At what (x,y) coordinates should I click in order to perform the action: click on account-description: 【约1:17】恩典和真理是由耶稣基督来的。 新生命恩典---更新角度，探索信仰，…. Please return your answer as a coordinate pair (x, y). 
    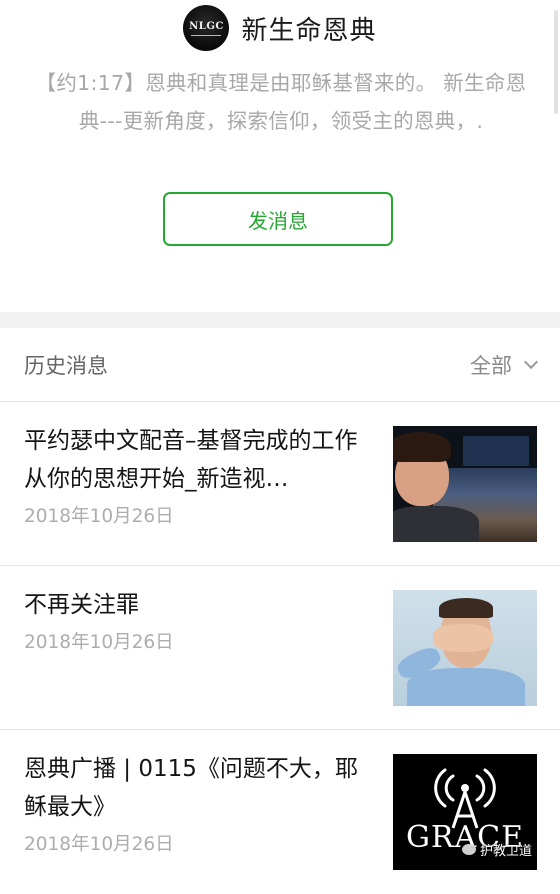
    Looking at the image, I should click on (281, 102).